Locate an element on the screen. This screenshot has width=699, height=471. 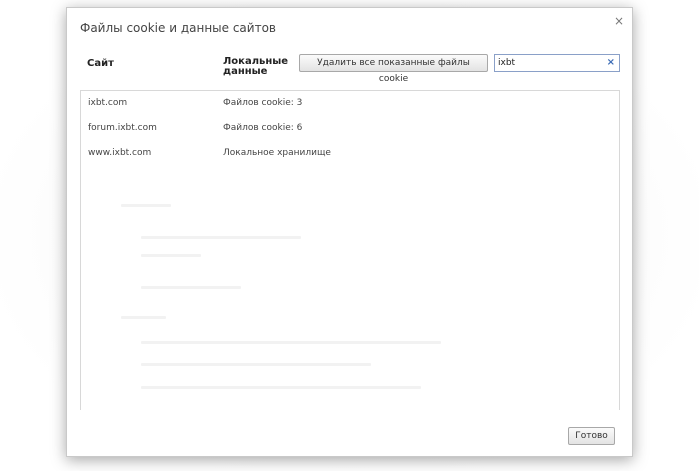
site-local-data: Файлов cookie: 6 is located at coordinates (263, 128).